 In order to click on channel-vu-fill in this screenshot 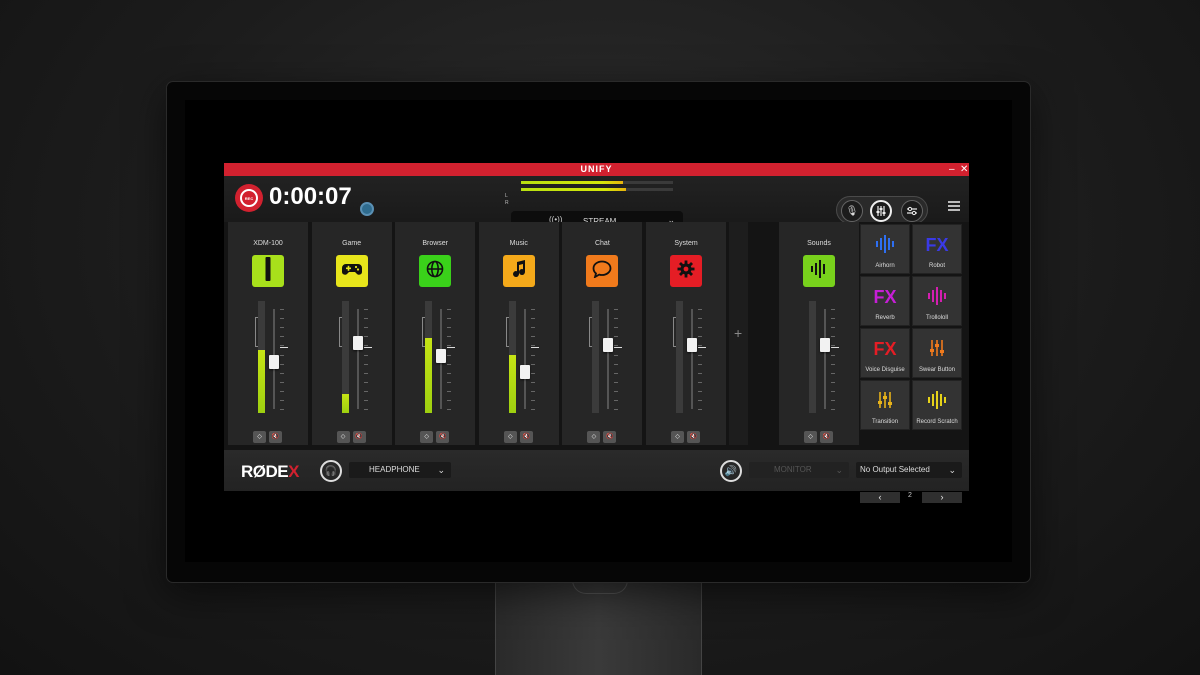, I will do `click(512, 384)`.